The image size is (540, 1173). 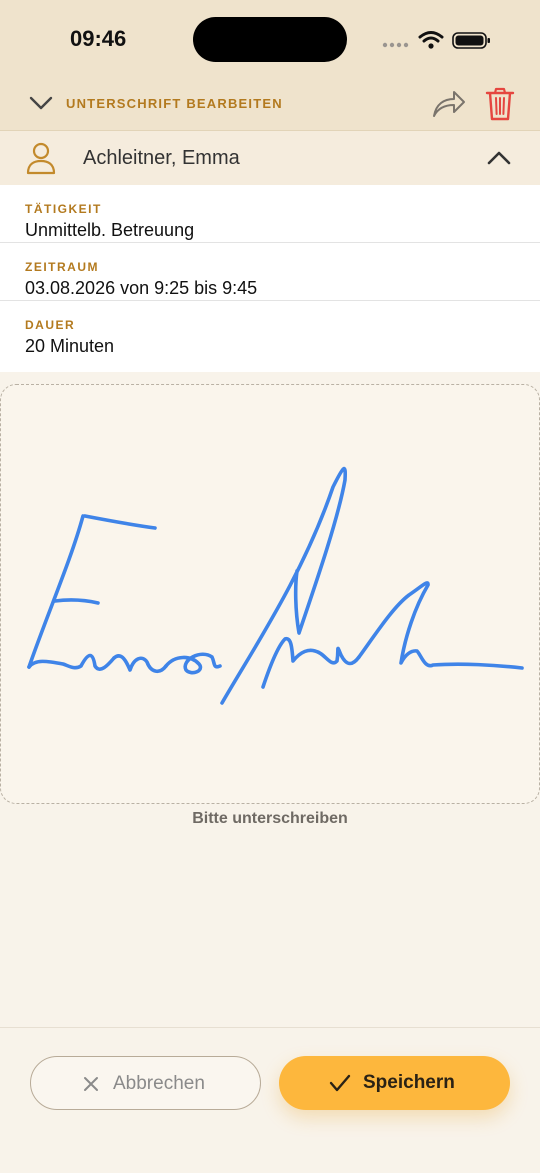 I want to click on cancel-label: Abbrechen, so click(x=159, y=1083).